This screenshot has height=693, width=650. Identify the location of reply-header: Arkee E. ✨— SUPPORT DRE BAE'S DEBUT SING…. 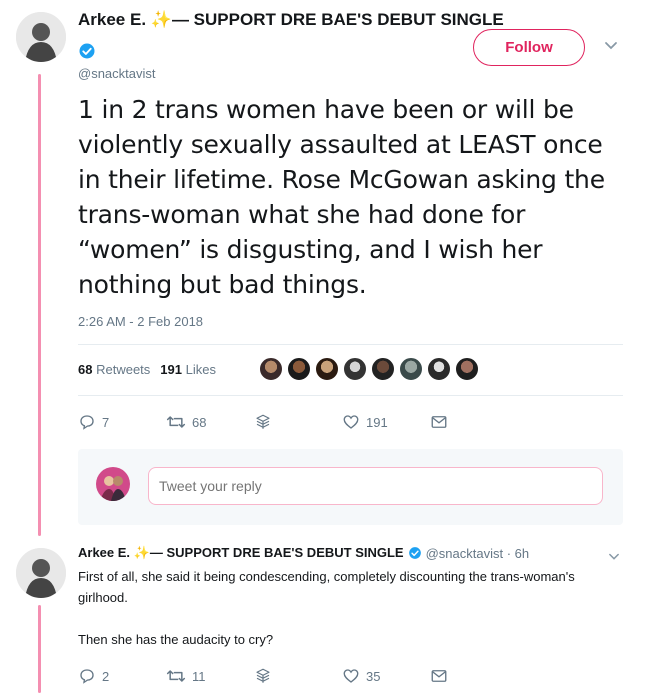
(303, 553).